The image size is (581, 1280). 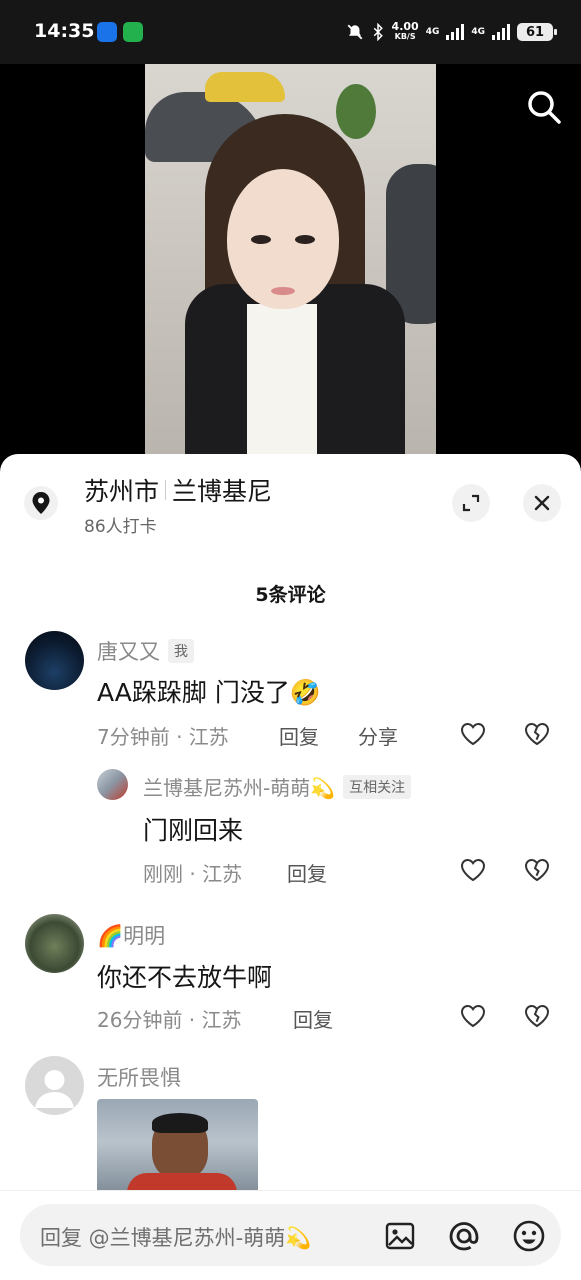 I want to click on expand-icon, so click(x=471, y=503).